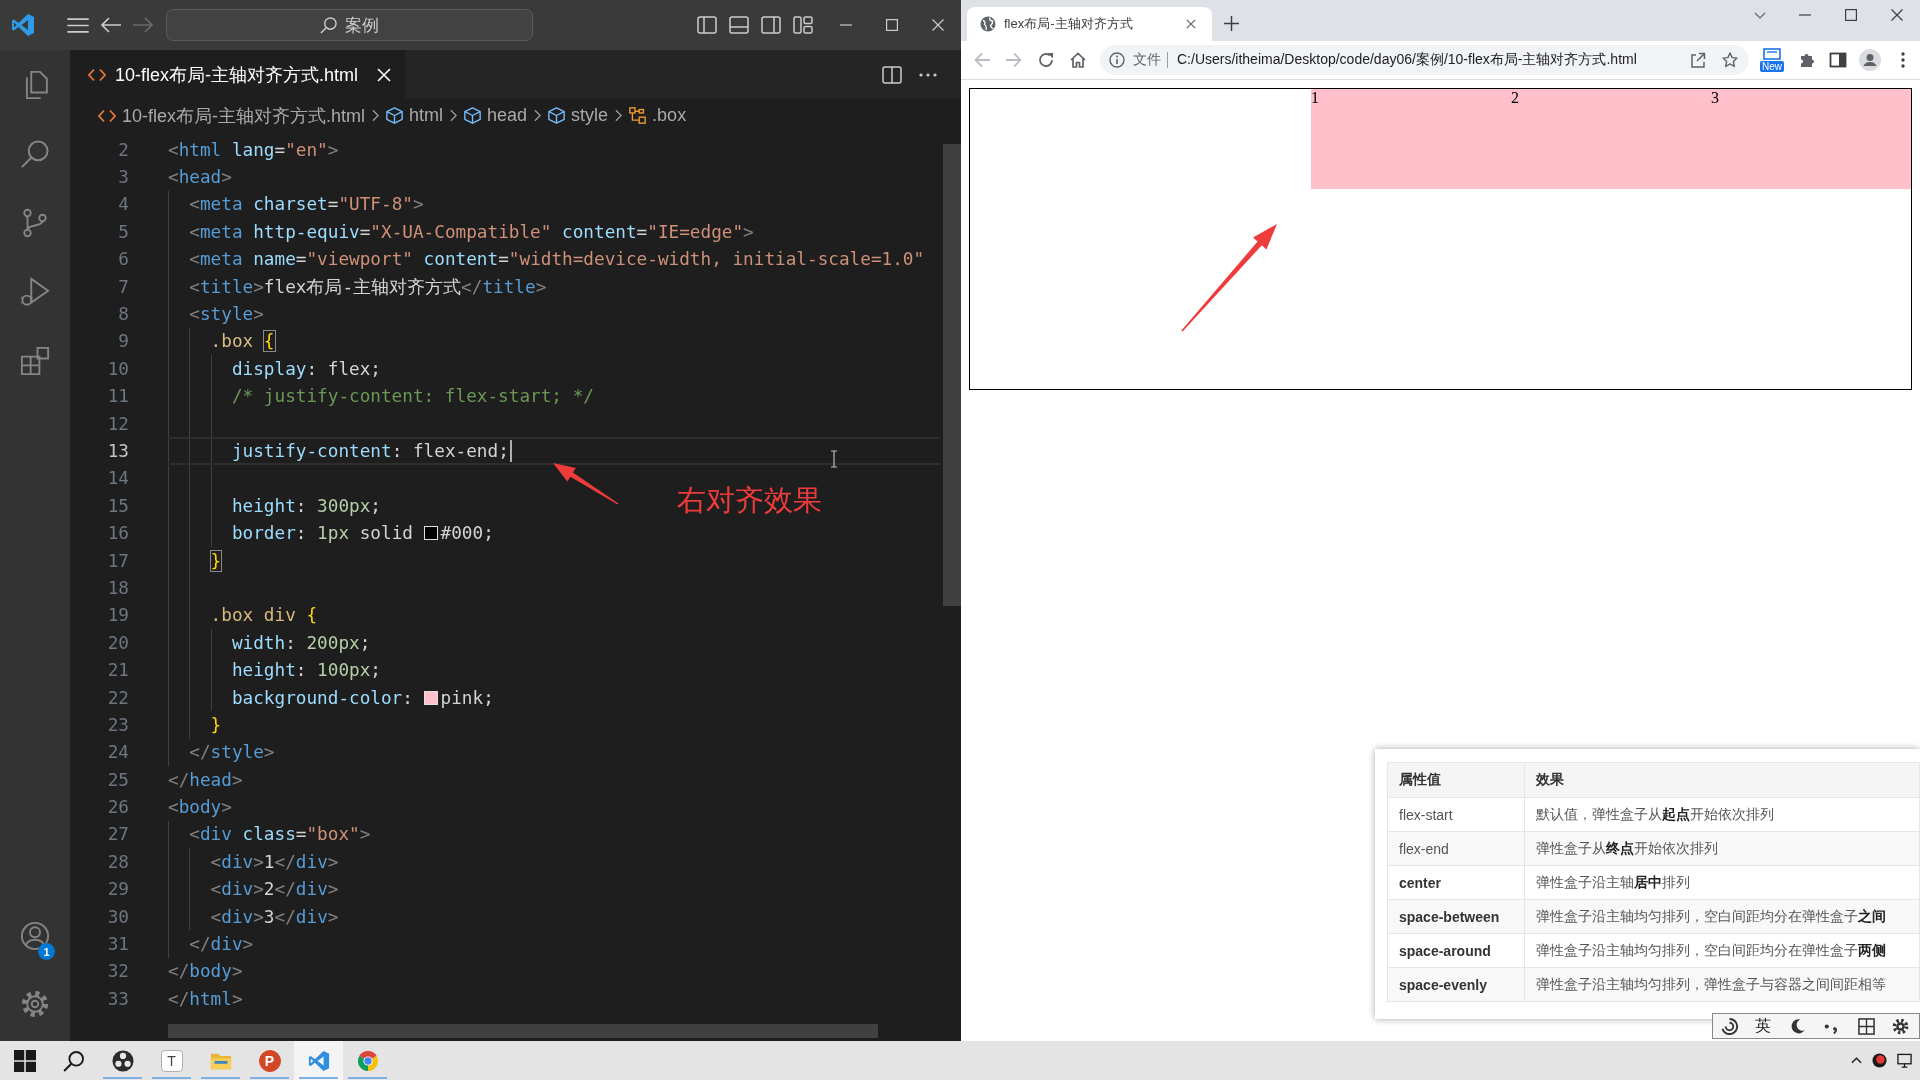 The image size is (1920, 1080). What do you see at coordinates (803, 25) in the screenshot?
I see `layout-icon` at bounding box center [803, 25].